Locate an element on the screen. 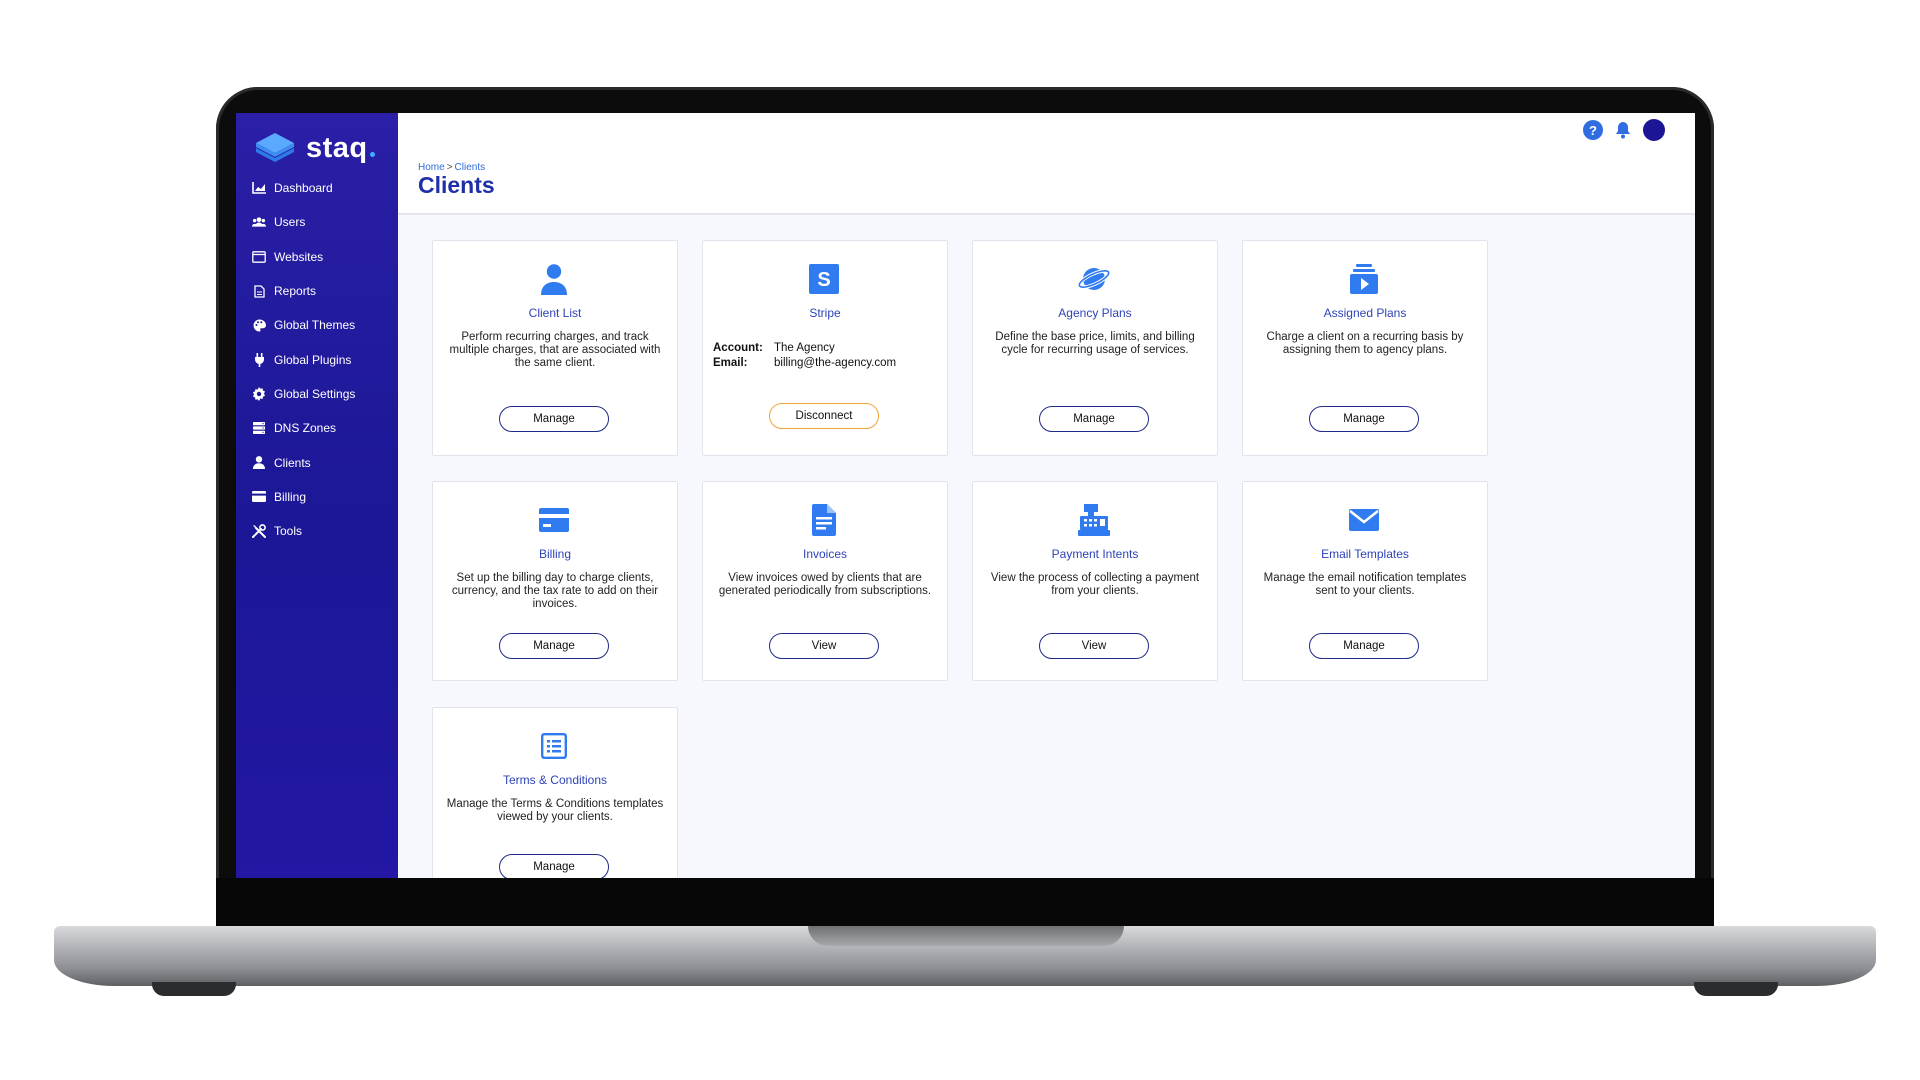 The image size is (1920, 1080). envelope-icon is located at coordinates (1364, 520).